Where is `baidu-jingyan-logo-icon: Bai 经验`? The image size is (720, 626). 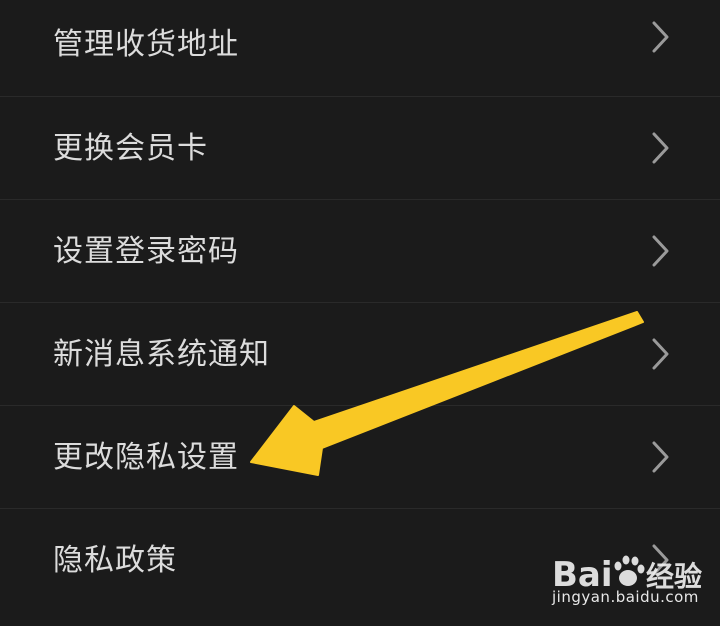
baidu-jingyan-logo-icon: Bai 经验 is located at coordinates (627, 575).